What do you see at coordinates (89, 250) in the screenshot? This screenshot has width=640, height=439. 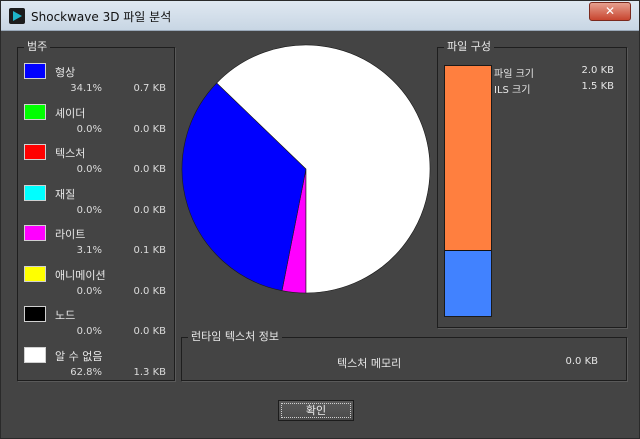 I see `legend-item-percent: 3.1%` at bounding box center [89, 250].